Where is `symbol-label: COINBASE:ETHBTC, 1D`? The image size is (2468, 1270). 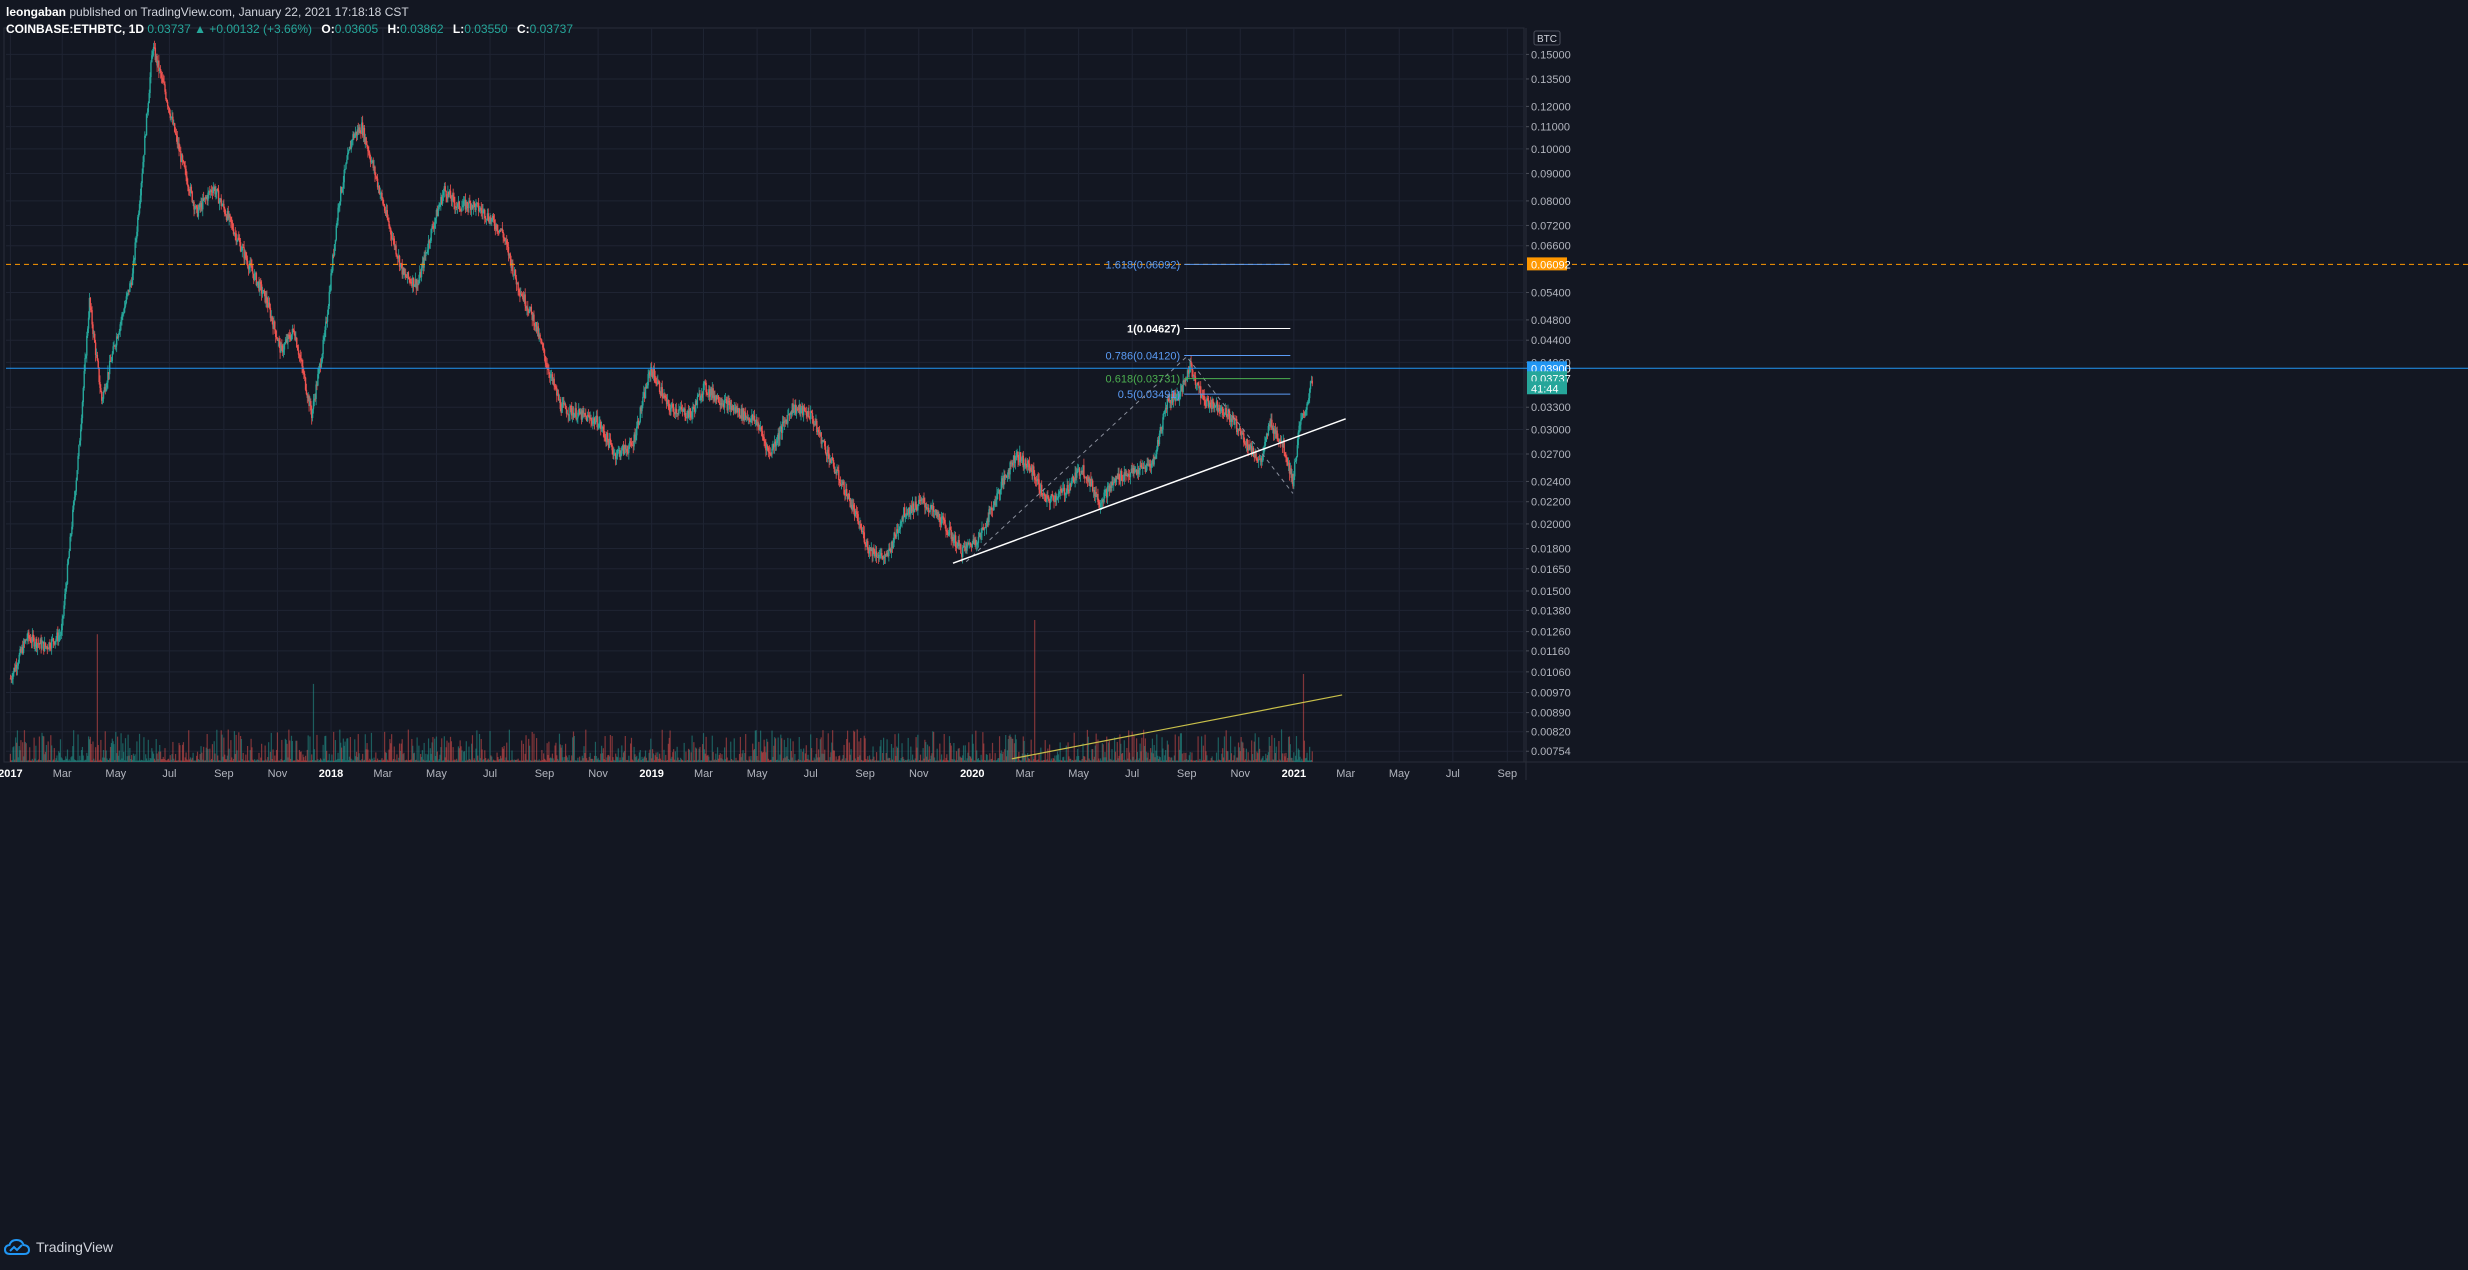
symbol-label: COINBASE:ETHBTC, 1D is located at coordinates (75, 29).